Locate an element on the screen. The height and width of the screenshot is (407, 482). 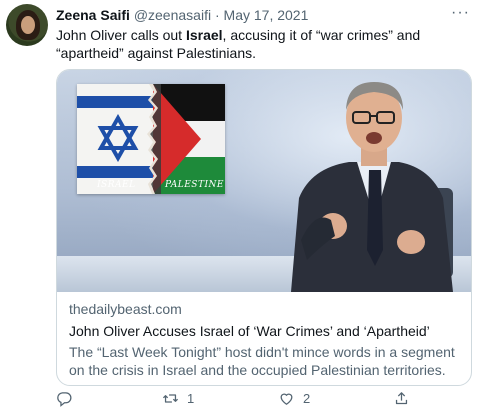
more-options-icon: ··· is located at coordinates (460, 13).